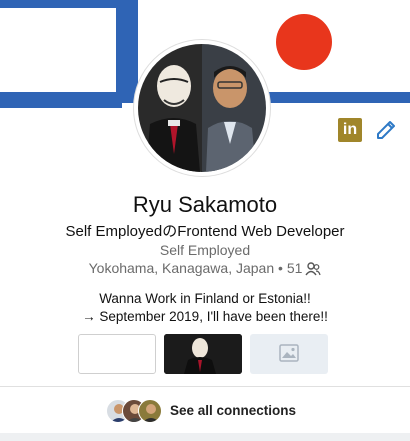 This screenshot has height=441, width=410. I want to click on see-all-connections-row: See all connections, so click(205, 412).